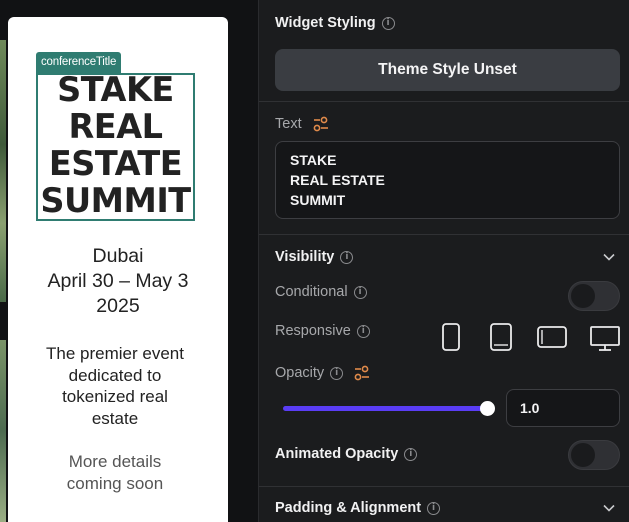 The image size is (629, 522). I want to click on visibility-header: Visibility i, so click(314, 257).